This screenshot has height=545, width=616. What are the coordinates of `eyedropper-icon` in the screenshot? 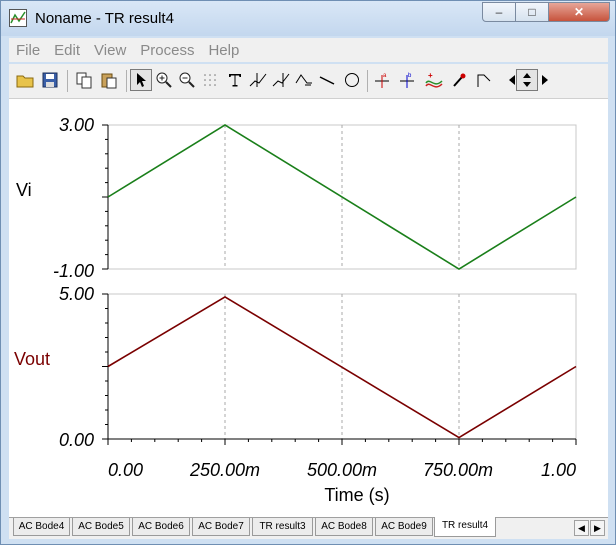 It's located at (459, 80).